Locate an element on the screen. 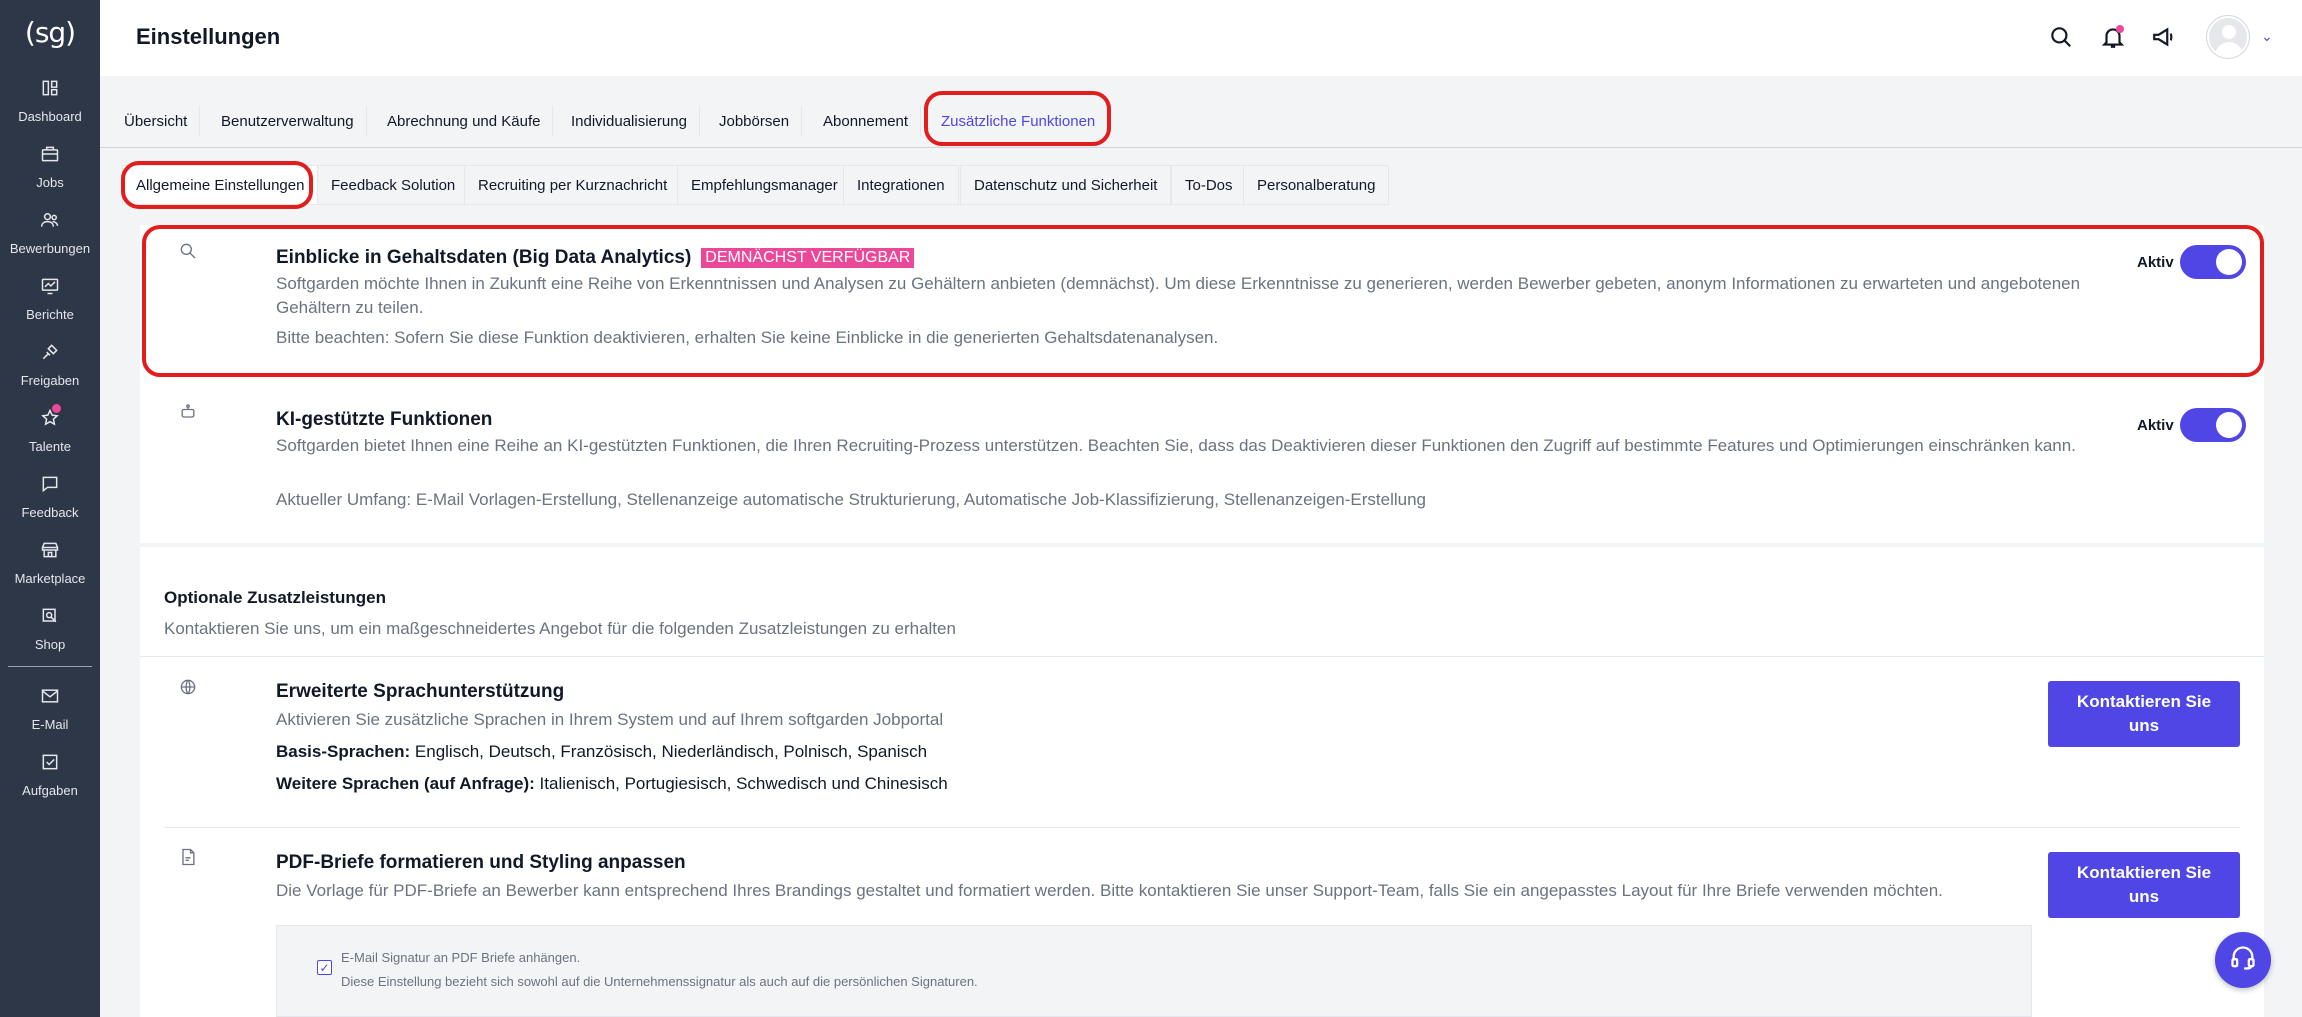 This screenshot has width=2302, height=1017. sidebar-item-jobs: Jobs is located at coordinates (50, 172).